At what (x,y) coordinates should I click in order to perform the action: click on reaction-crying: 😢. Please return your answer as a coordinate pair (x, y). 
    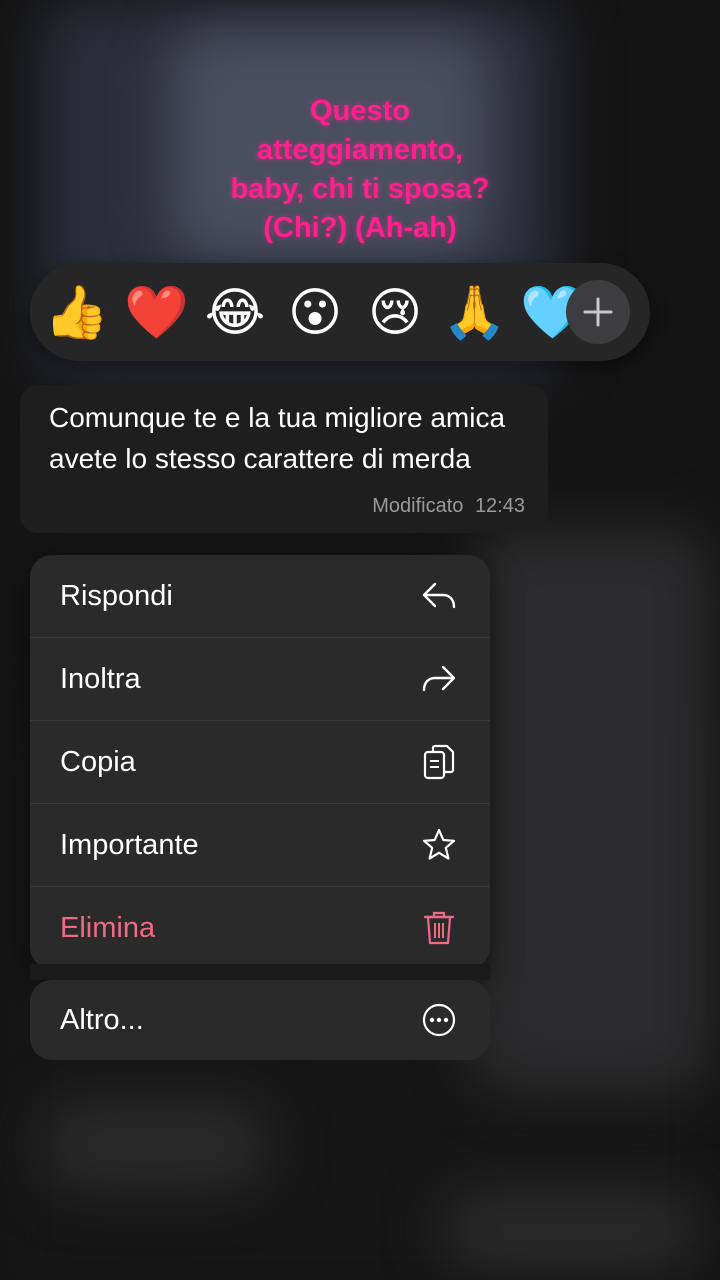
    Looking at the image, I should click on (395, 313).